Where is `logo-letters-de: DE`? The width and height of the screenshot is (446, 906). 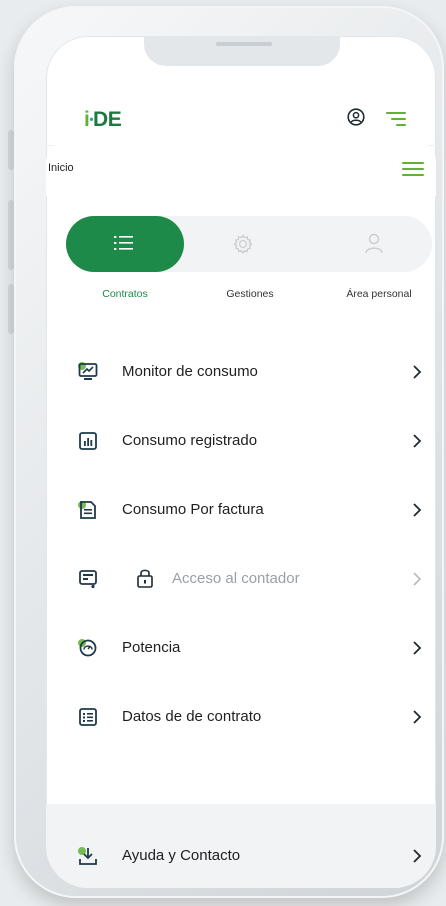
logo-letters-de: DE is located at coordinates (107, 119).